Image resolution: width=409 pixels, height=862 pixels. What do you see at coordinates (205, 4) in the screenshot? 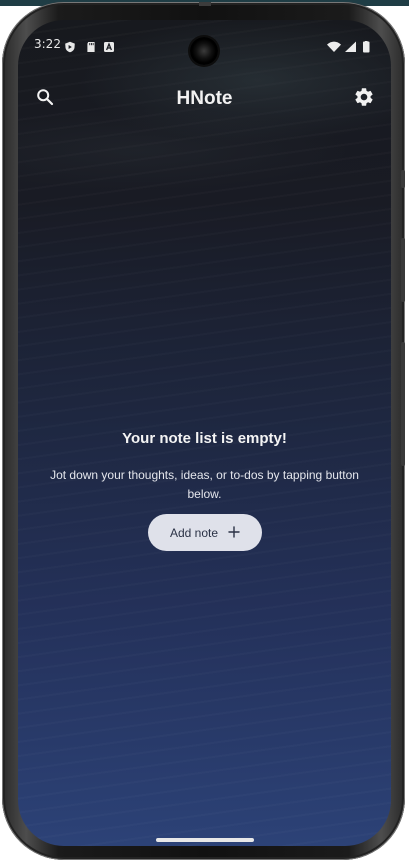
I see `frame-antenna-mark` at bounding box center [205, 4].